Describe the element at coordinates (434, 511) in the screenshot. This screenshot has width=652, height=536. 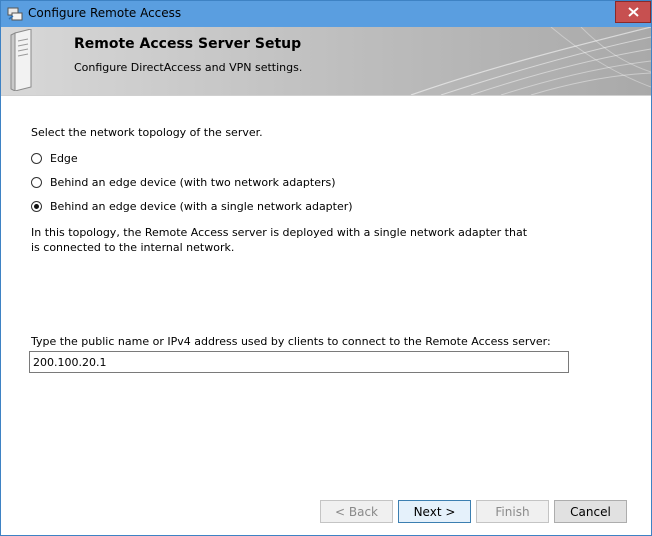
I see `next-button: Next >` at that location.